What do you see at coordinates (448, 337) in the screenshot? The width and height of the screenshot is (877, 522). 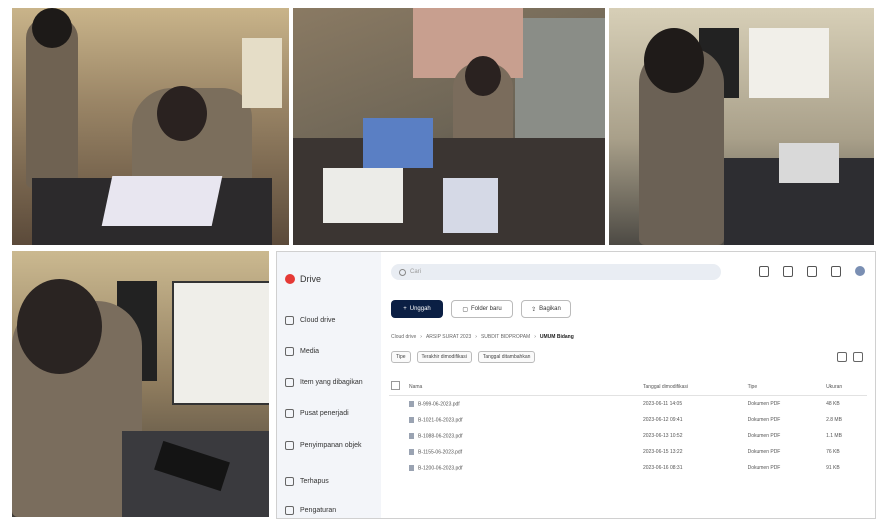 I see `breadcrumb-item: ARSIP SURAT 2023` at bounding box center [448, 337].